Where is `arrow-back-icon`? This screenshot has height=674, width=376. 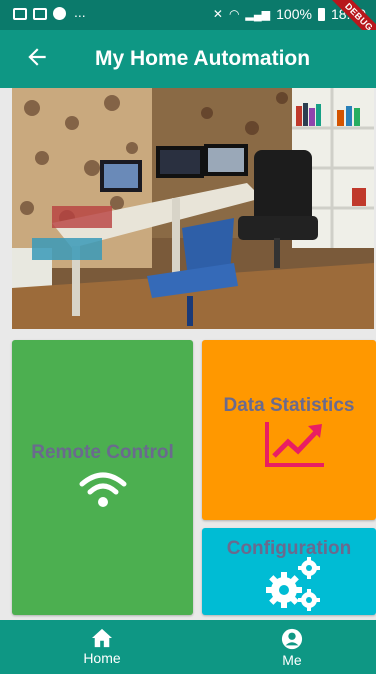 arrow-back-icon is located at coordinates (37, 59).